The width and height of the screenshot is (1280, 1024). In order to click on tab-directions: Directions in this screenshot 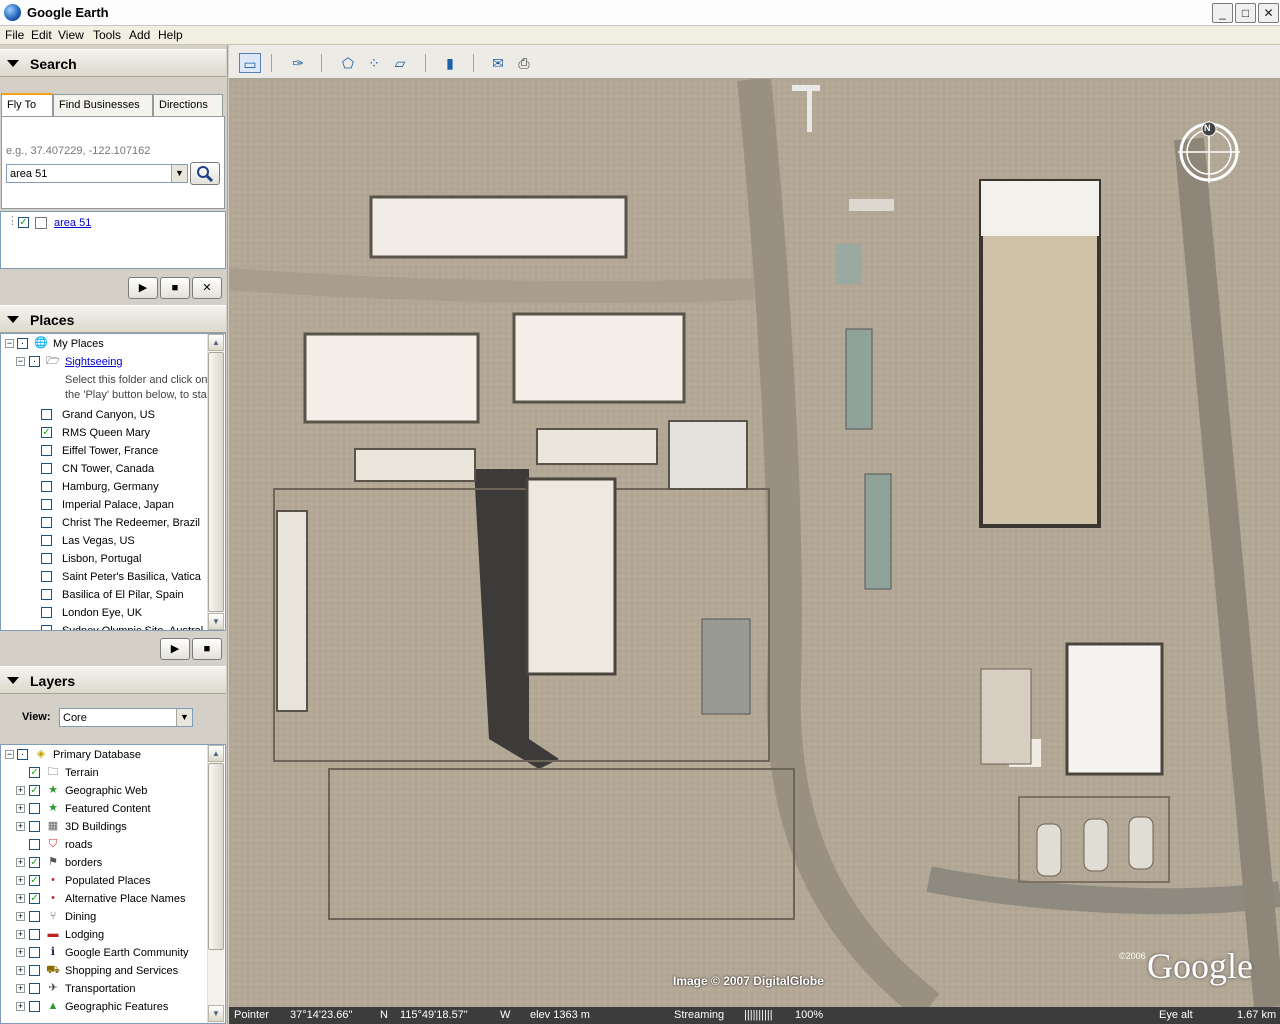, I will do `click(188, 105)`.